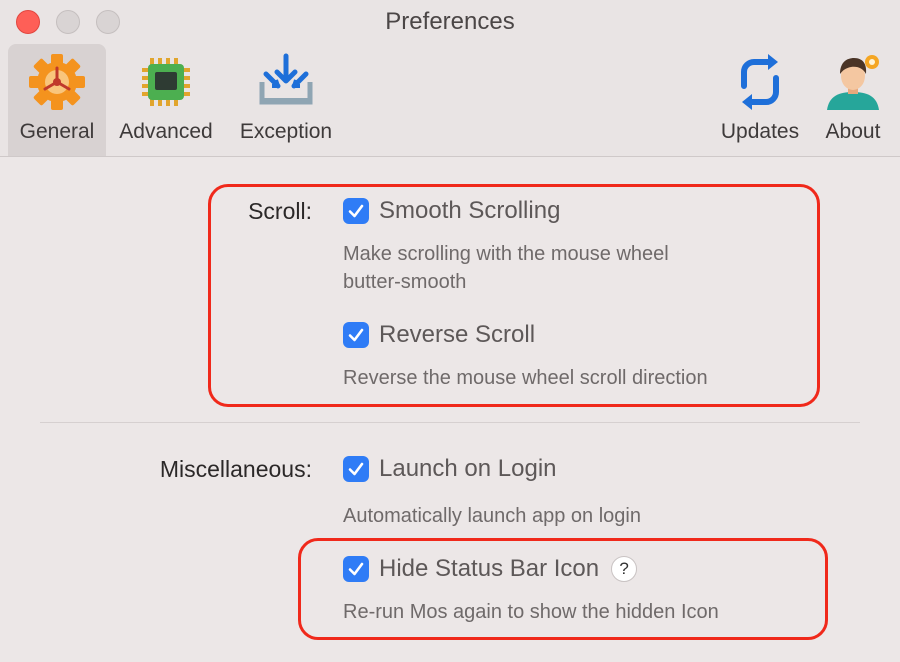  What do you see at coordinates (405, 282) in the screenshot?
I see `smooth-scrolling-desc-line2: butter-smooth` at bounding box center [405, 282].